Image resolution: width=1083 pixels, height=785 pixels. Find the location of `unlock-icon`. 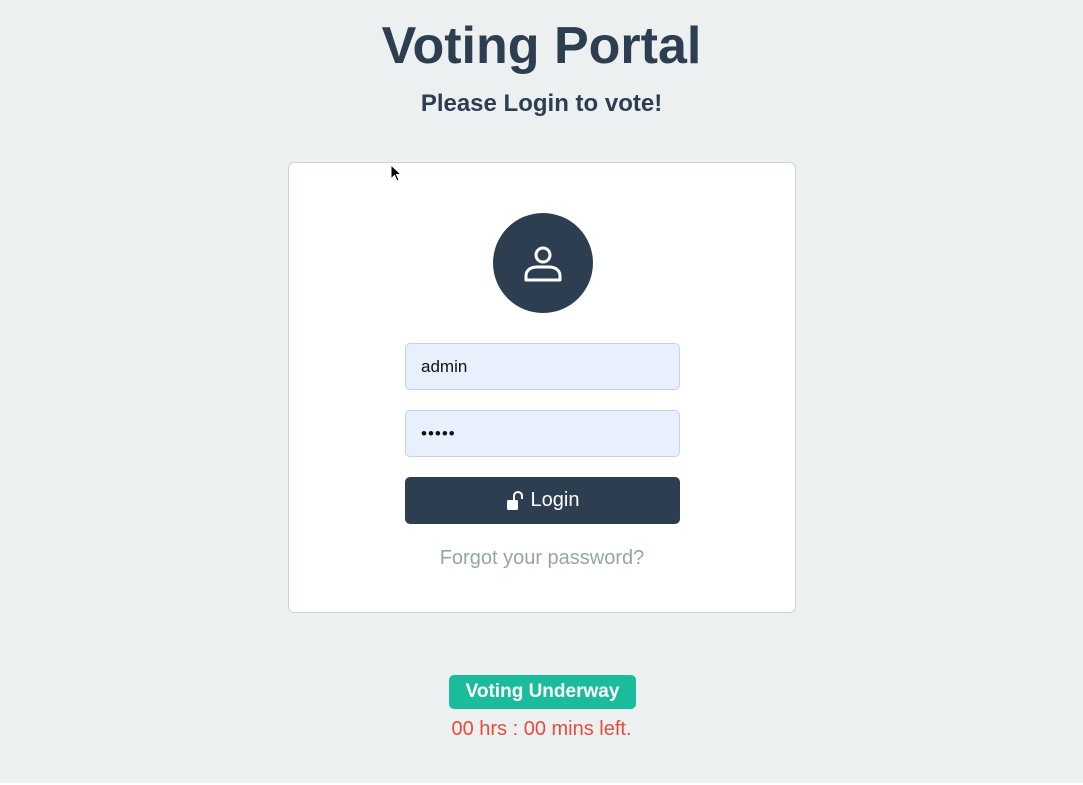

unlock-icon is located at coordinates (514, 500).